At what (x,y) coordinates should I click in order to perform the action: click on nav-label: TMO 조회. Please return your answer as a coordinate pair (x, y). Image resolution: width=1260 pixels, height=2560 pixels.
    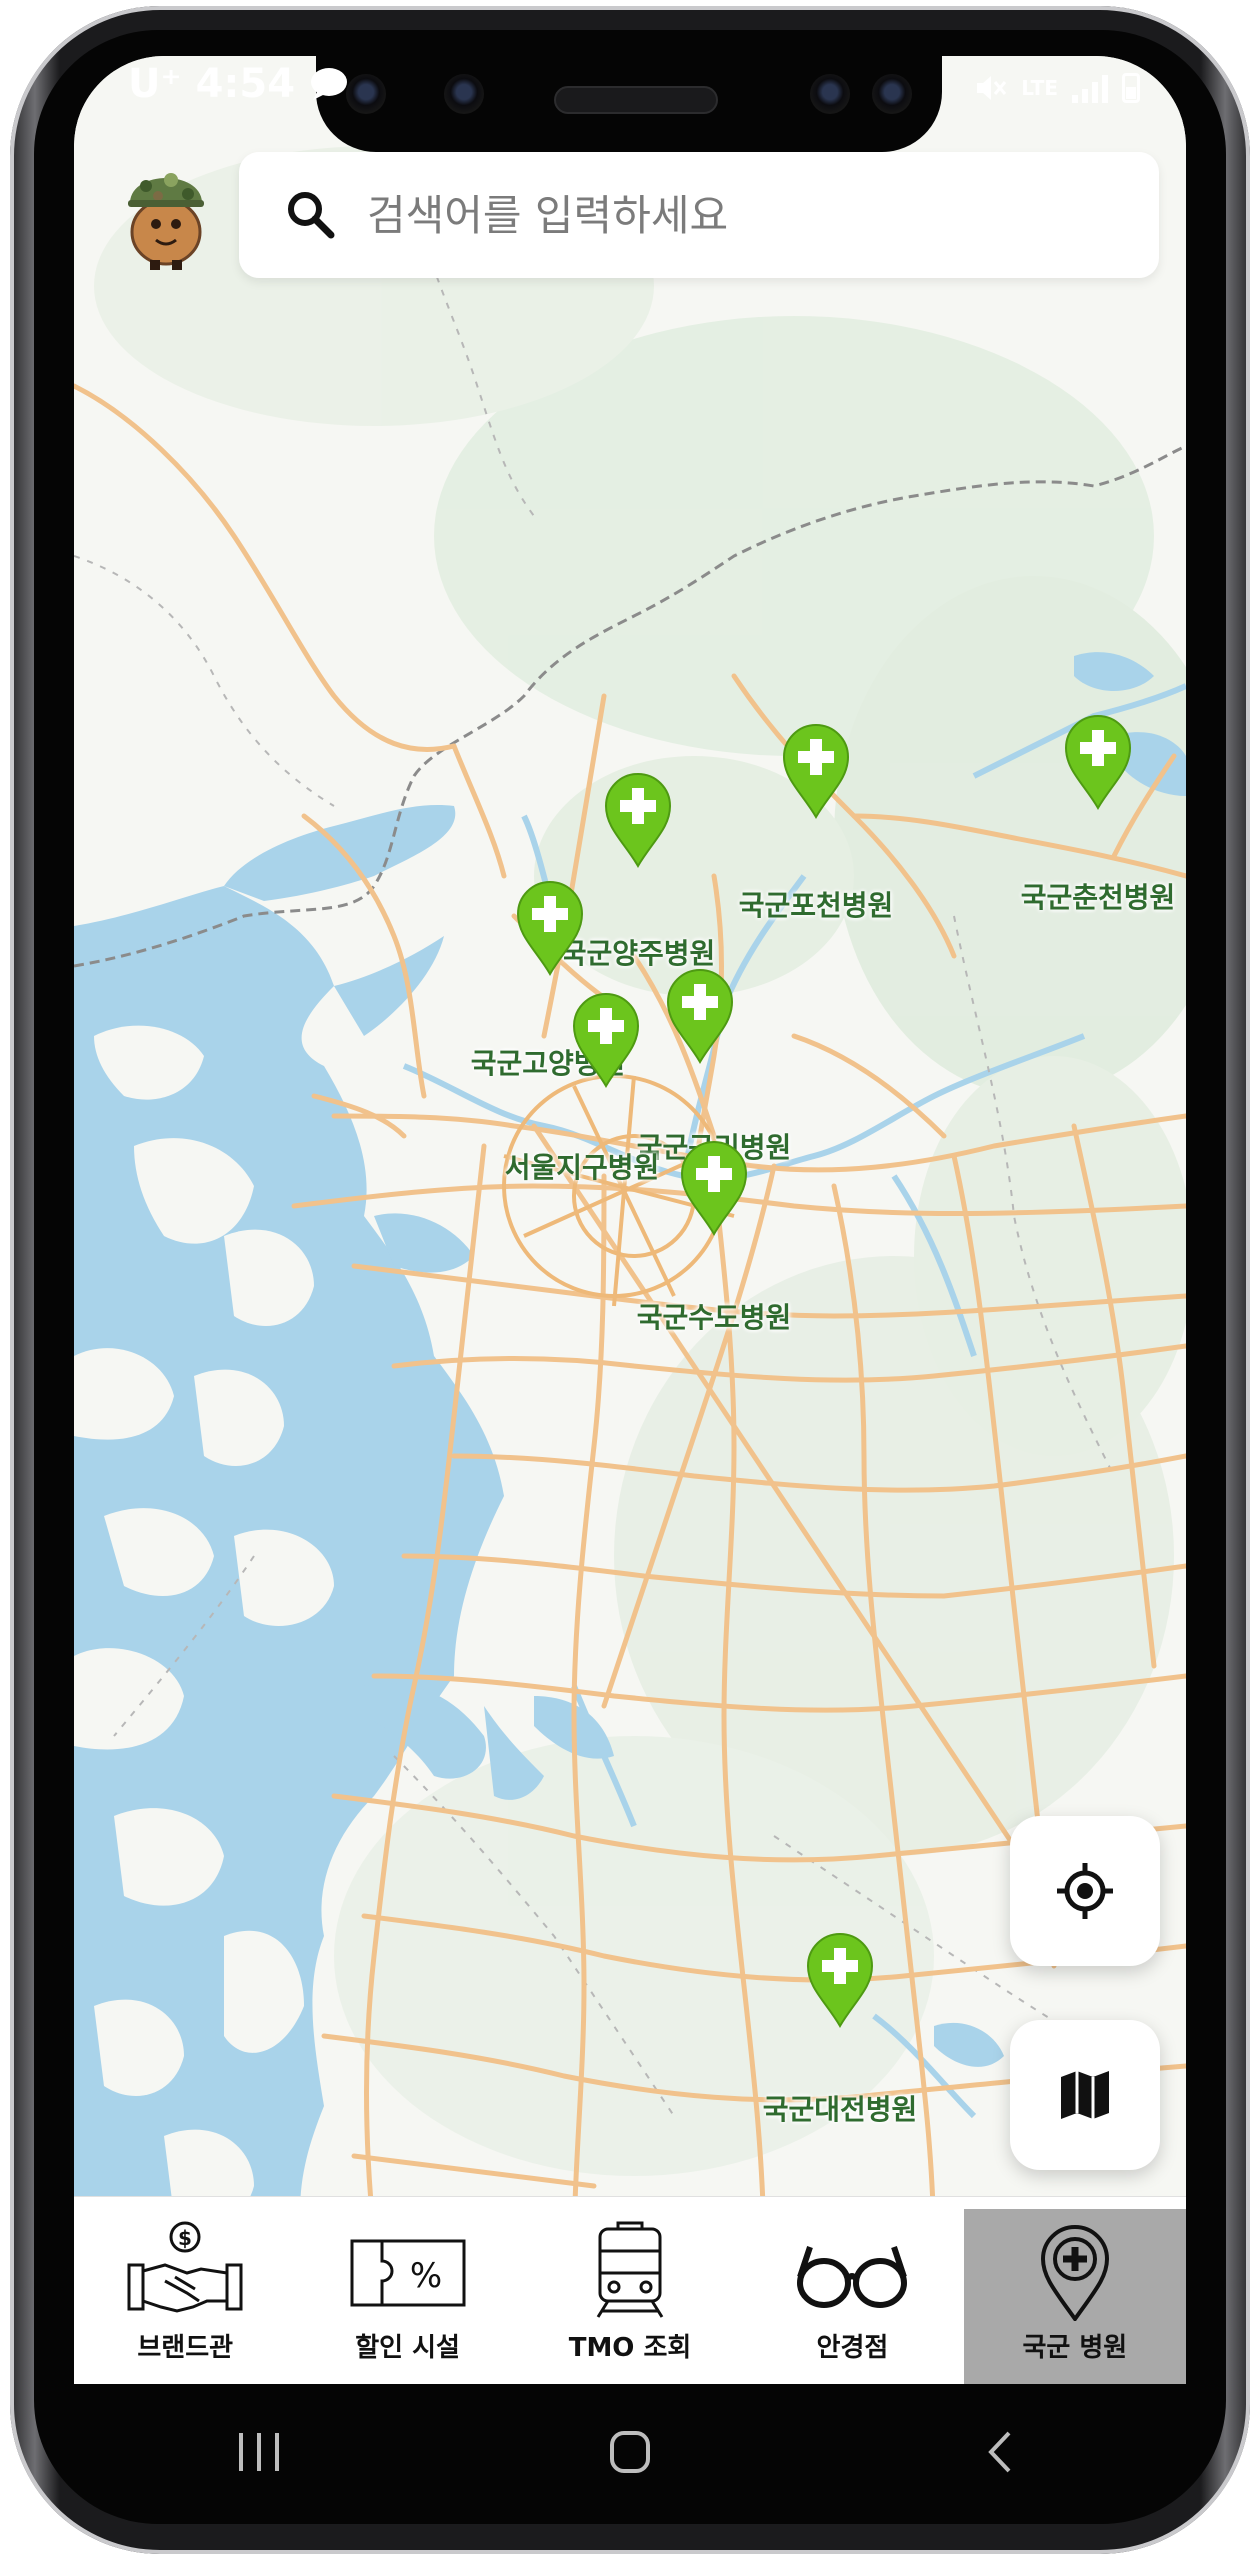
    Looking at the image, I should click on (630, 2348).